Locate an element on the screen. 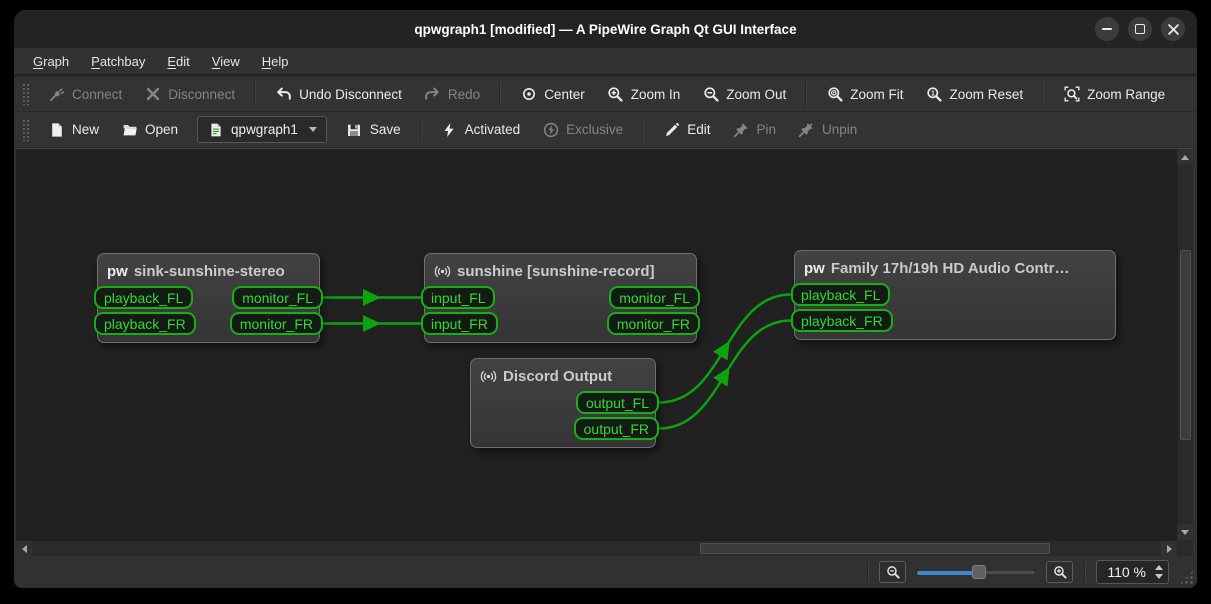  port-input_FR: input_FR is located at coordinates (459, 323).